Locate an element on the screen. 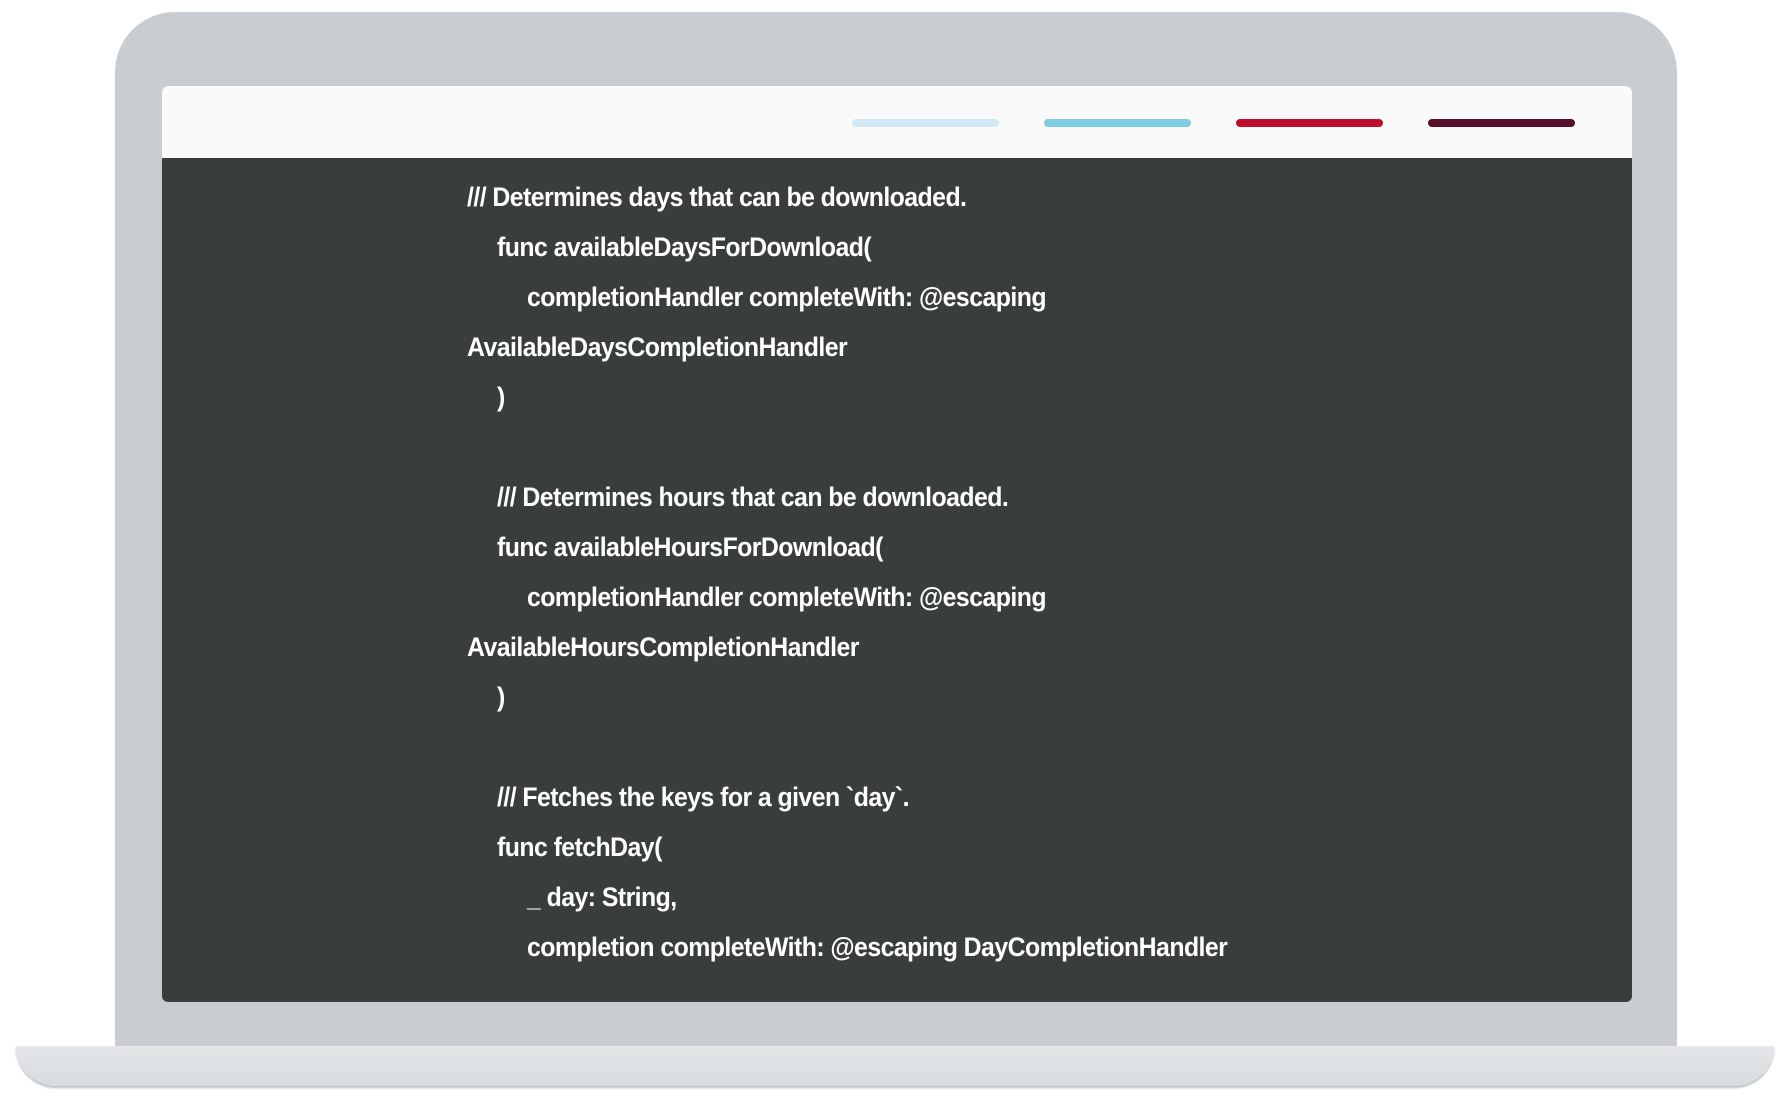 Image resolution: width=1780 pixels, height=1100 pixels. indicator-light-blue is located at coordinates (925, 123).